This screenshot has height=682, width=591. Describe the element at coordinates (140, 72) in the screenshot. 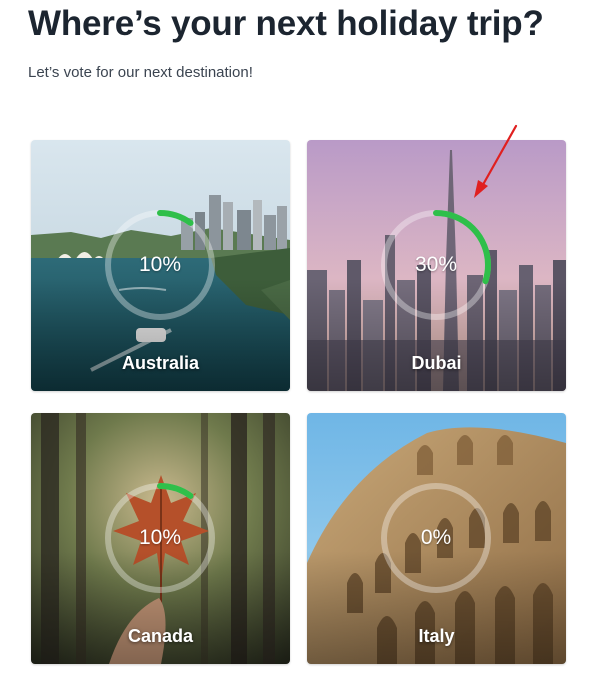

I see `page-subtitle: Let’s vote for our next destination!` at that location.